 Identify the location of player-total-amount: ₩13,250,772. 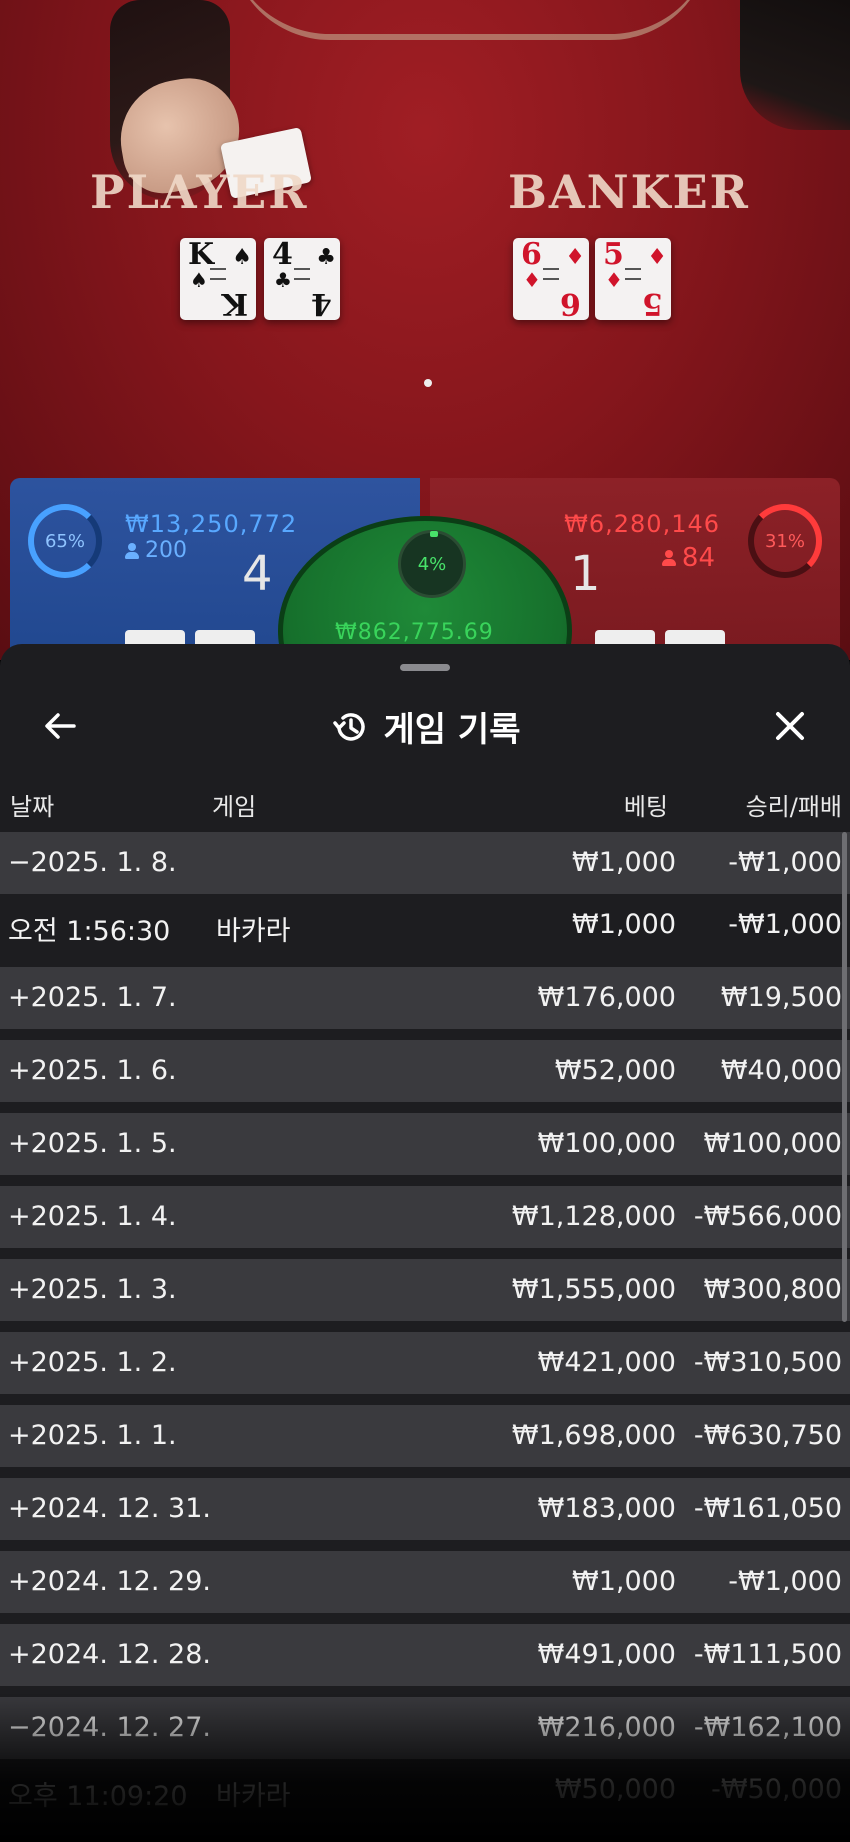
(211, 524).